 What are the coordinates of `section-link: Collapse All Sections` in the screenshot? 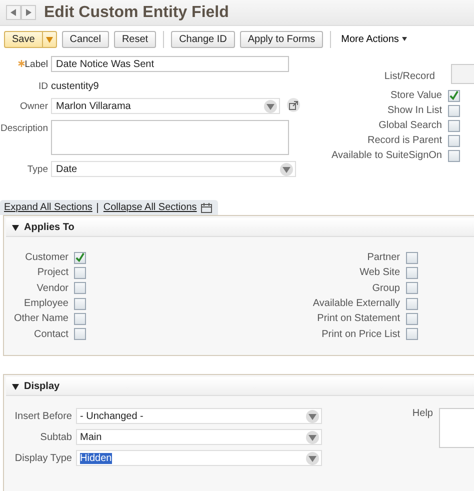 It's located at (150, 207).